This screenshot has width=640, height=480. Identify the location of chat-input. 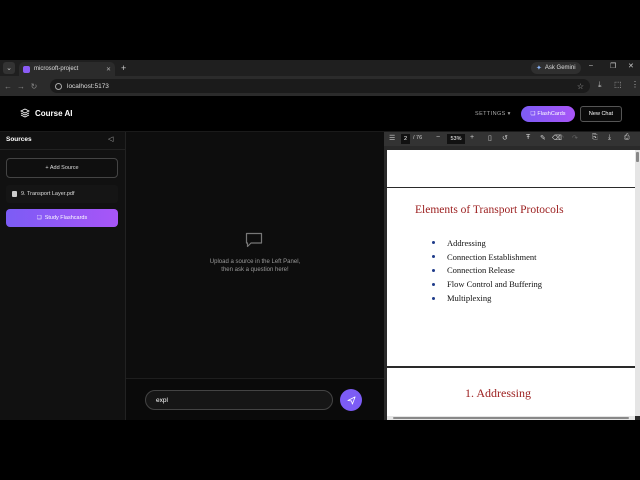
(239, 400).